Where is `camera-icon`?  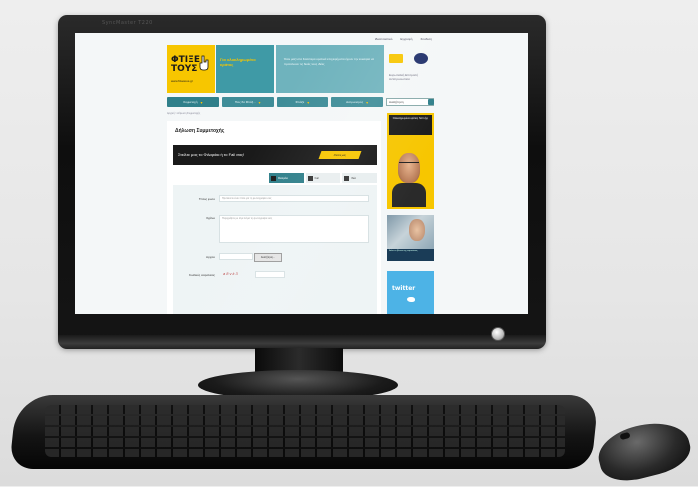
camera-icon is located at coordinates (273, 178).